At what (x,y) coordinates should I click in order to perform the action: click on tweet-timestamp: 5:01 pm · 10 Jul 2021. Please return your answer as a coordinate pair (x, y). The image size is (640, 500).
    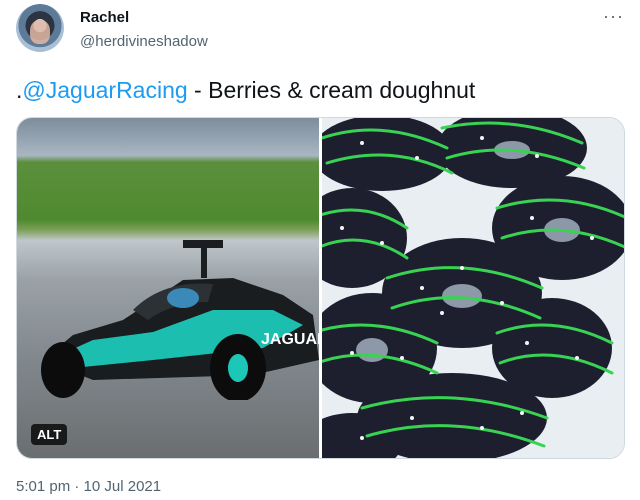
    Looking at the image, I should click on (88, 486).